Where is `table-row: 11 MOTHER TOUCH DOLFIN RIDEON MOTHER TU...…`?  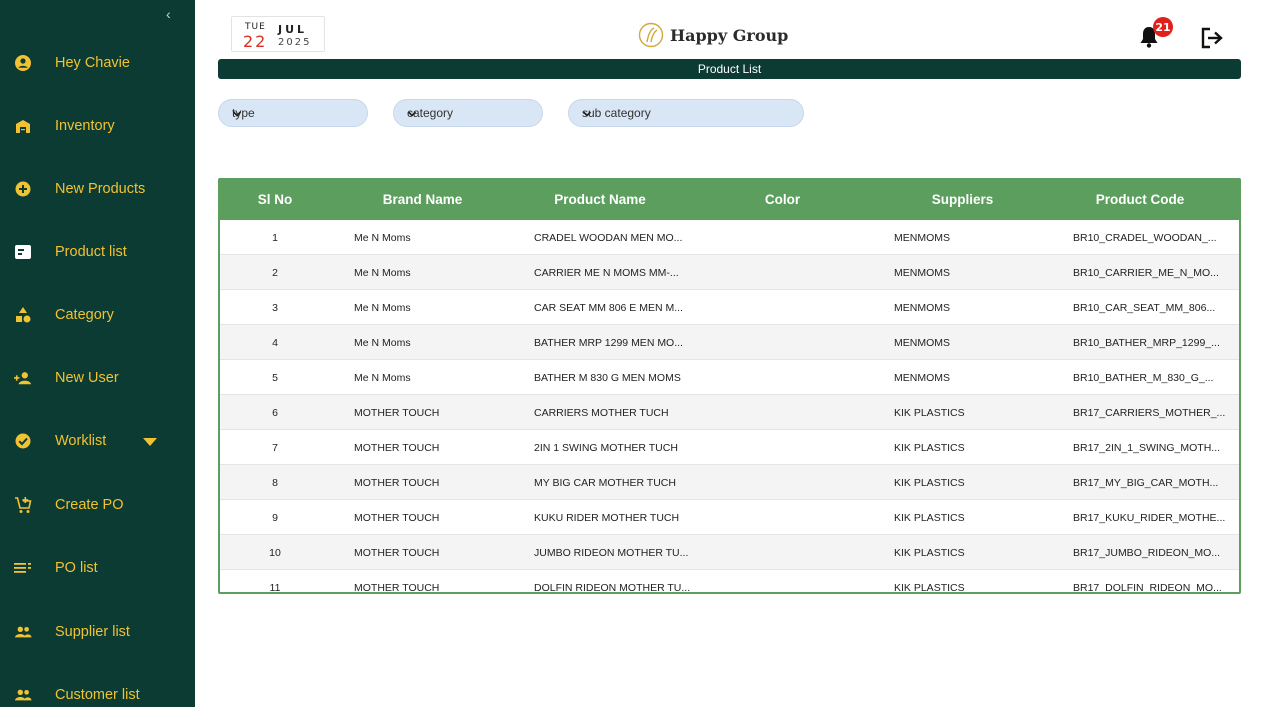 table-row: 11 MOTHER TOUCH DOLFIN RIDEON MOTHER TU...… is located at coordinates (729, 582).